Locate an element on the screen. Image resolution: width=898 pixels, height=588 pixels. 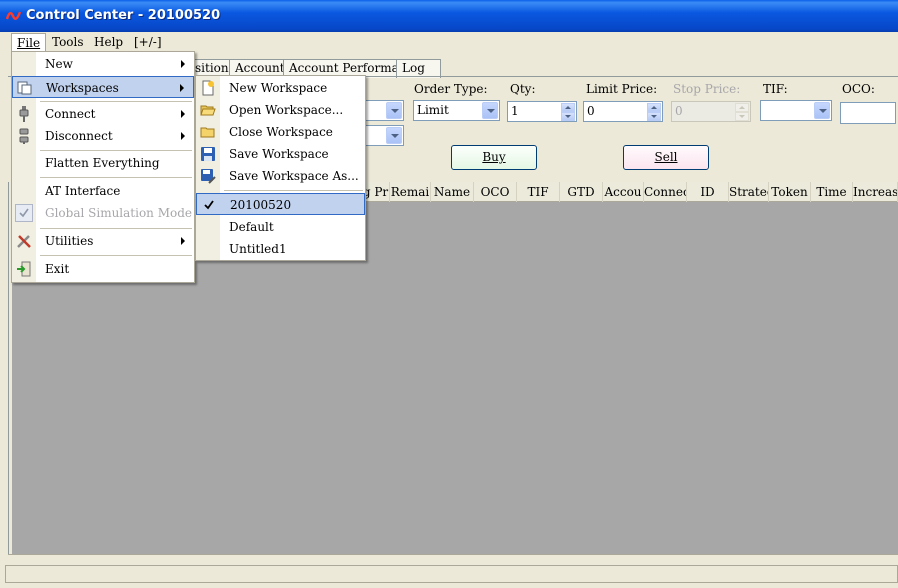
col-header: Remai is located at coordinates (410, 192).